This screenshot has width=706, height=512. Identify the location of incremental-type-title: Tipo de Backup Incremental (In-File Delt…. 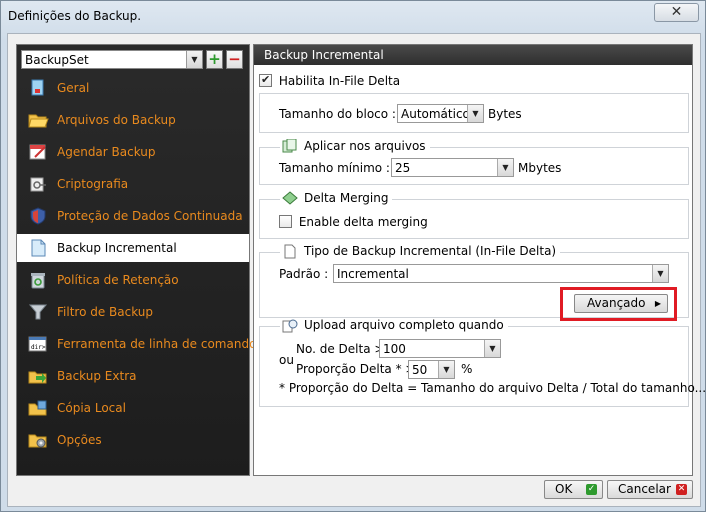
(430, 251).